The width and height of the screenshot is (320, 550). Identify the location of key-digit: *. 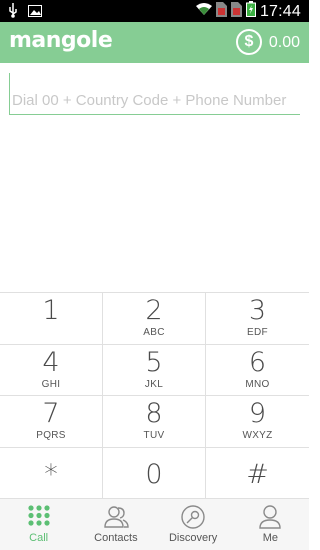
(51, 474).